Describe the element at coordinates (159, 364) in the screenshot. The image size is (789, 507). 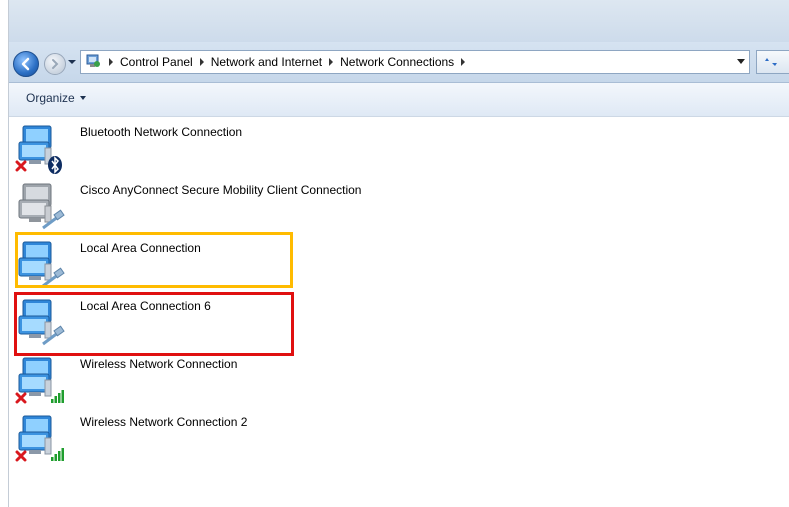
I see `connection-name: Wireless Network Connection` at that location.